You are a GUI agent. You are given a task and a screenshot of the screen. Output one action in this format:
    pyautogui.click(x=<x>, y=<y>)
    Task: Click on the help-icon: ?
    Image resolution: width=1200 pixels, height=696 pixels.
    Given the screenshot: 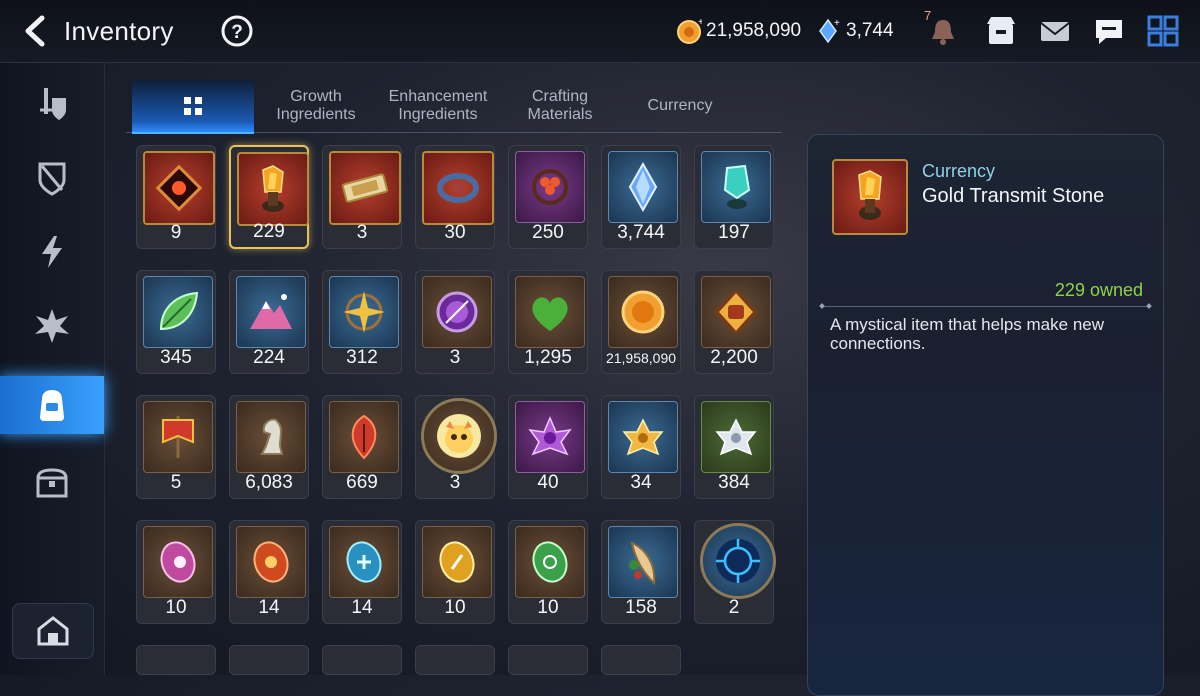 What is the action you would take?
    pyautogui.click(x=237, y=31)
    